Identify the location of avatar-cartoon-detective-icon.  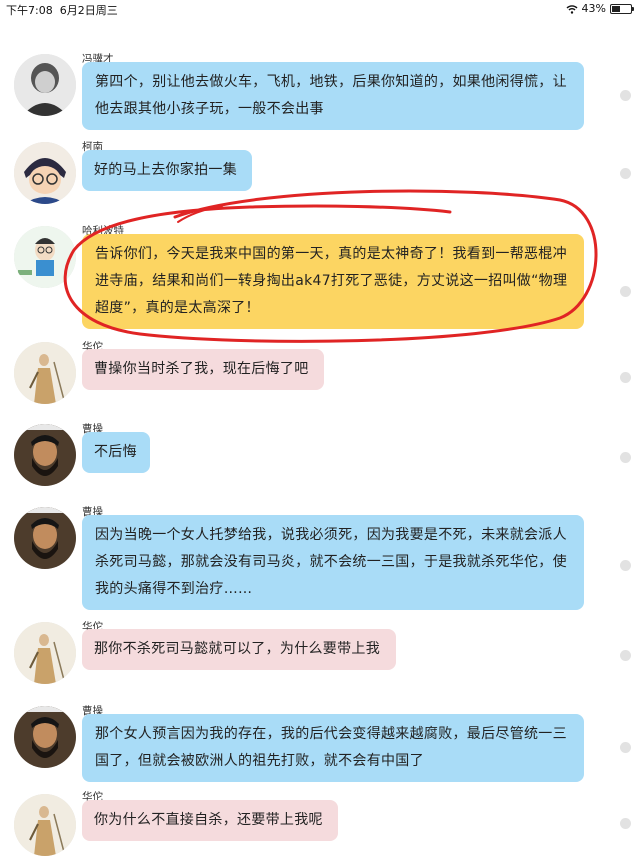
(45, 173).